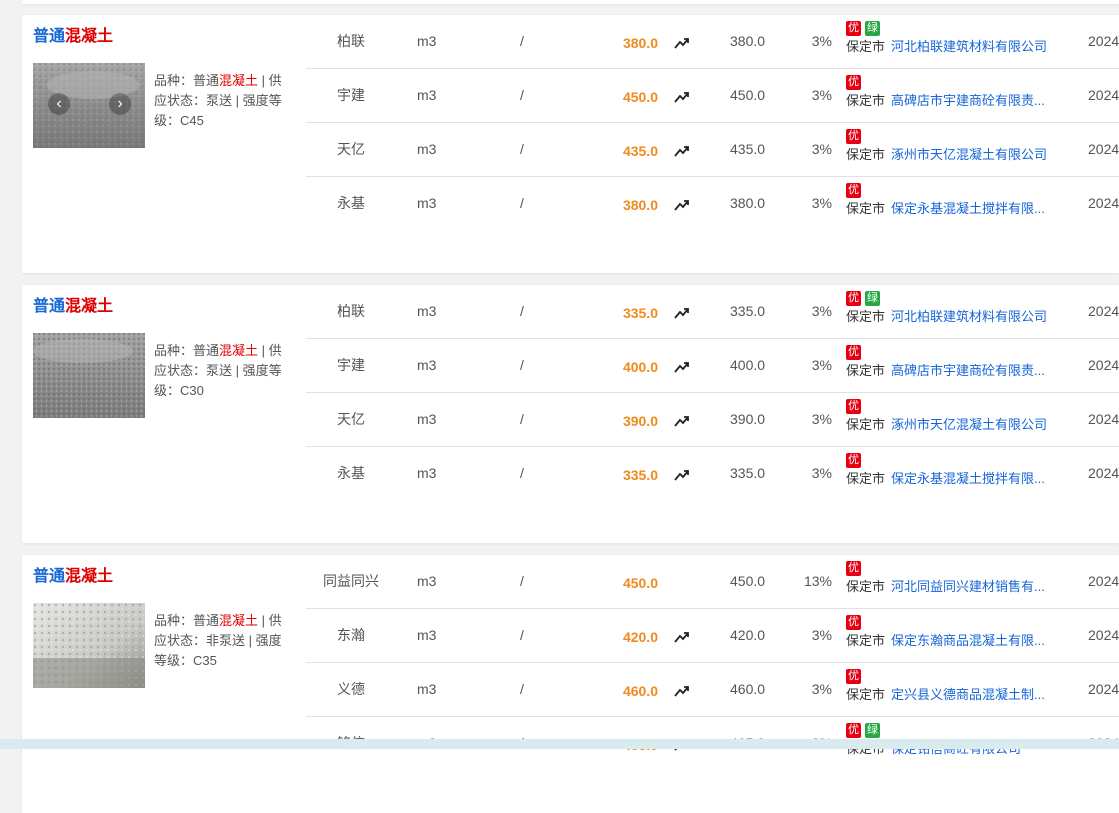  I want to click on prev-price-cell: 435.0, so click(748, 149).